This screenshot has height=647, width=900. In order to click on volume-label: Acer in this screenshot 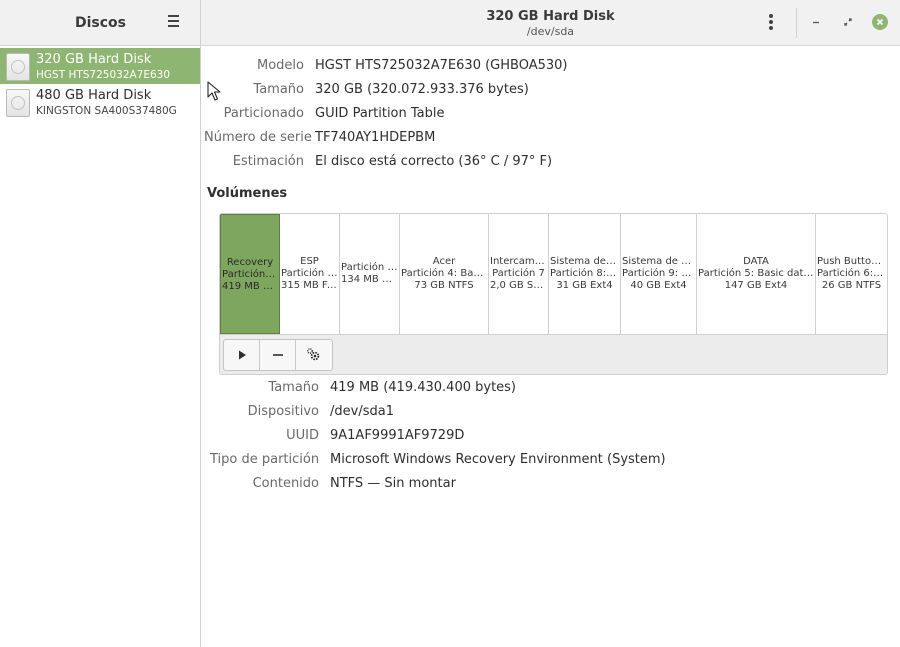, I will do `click(444, 261)`.